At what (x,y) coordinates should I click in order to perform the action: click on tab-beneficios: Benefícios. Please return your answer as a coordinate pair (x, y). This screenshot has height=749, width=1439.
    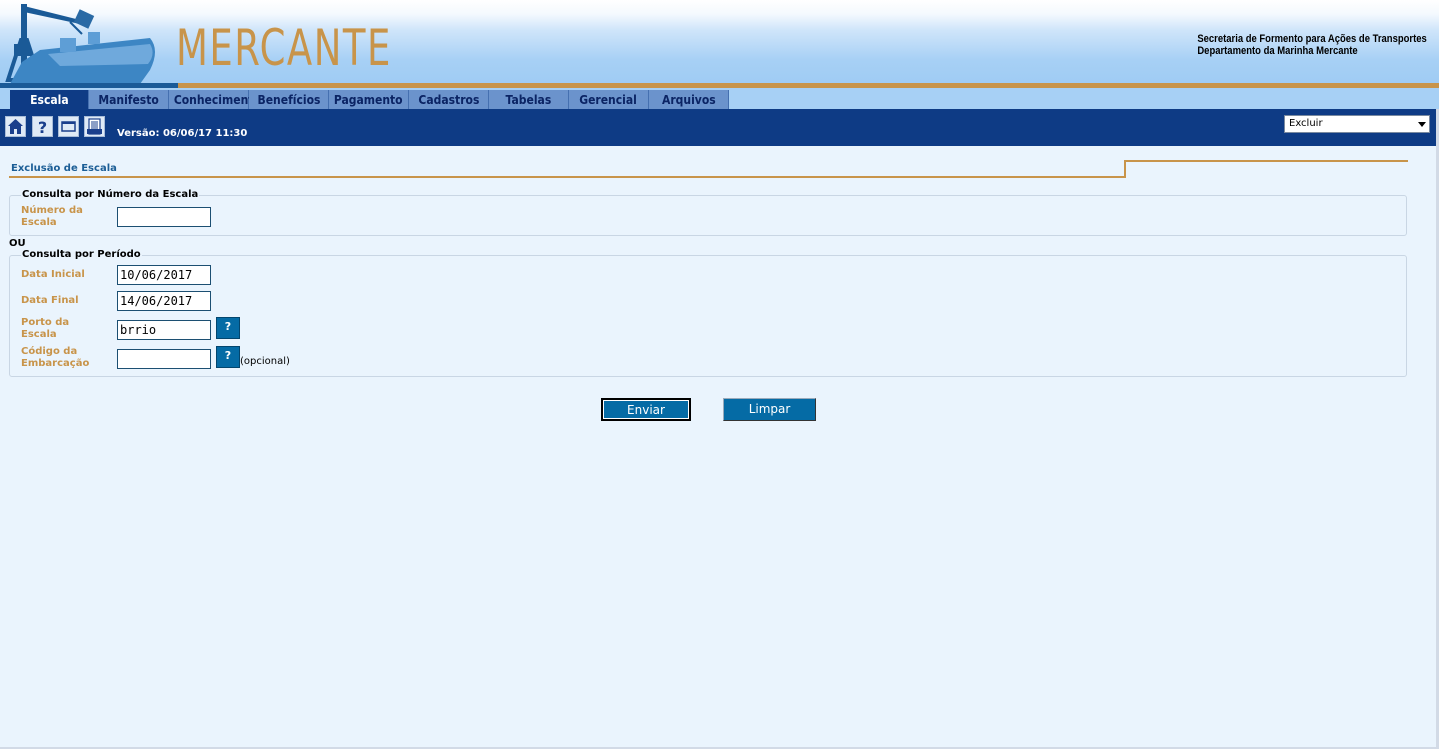
    Looking at the image, I should click on (289, 99).